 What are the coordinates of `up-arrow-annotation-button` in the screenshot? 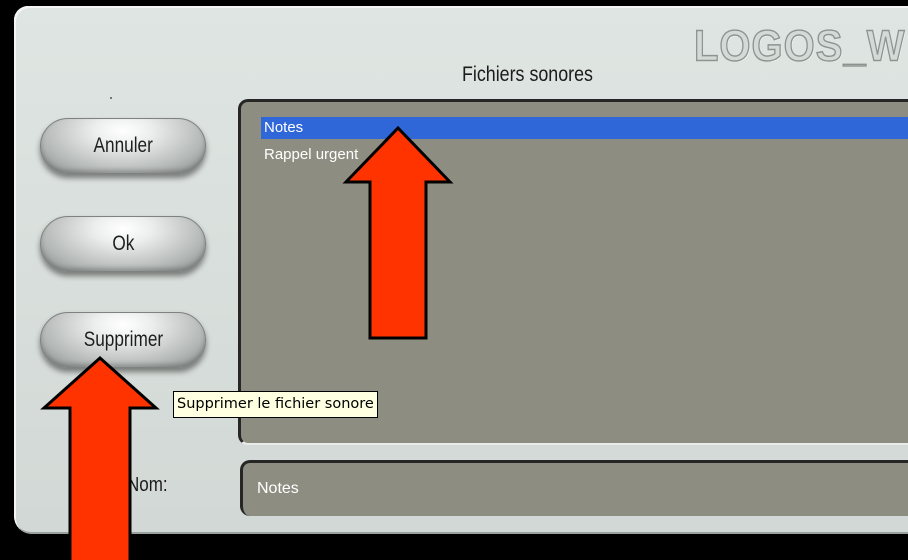 It's located at (100, 457).